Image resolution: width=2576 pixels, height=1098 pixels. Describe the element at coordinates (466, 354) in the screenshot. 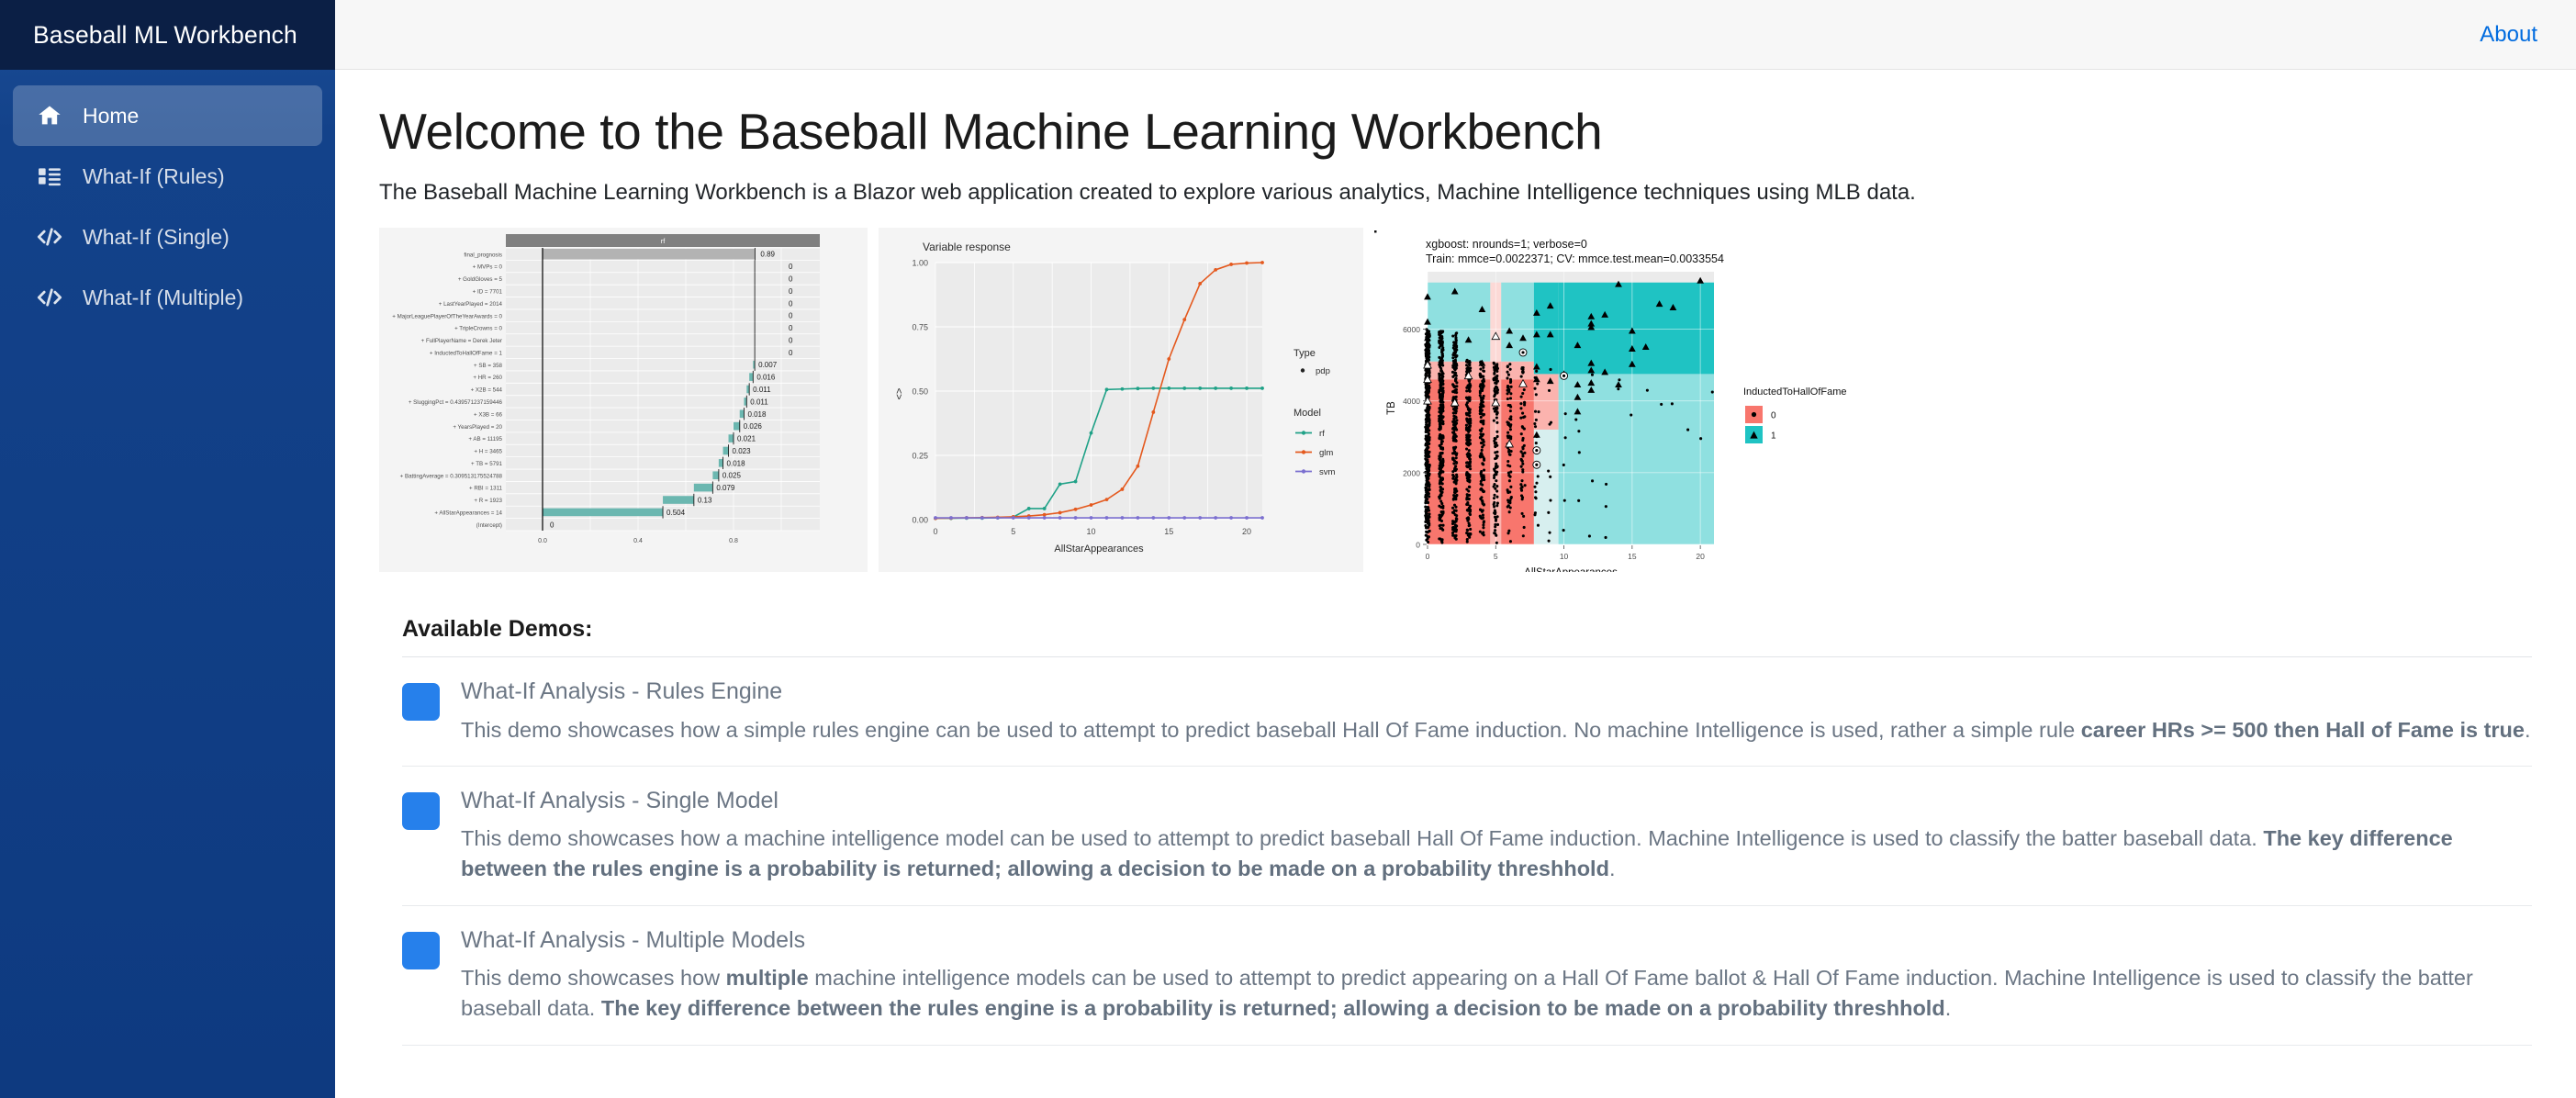

I see `svg-text: + InductedToHallOfFame = 1` at that location.